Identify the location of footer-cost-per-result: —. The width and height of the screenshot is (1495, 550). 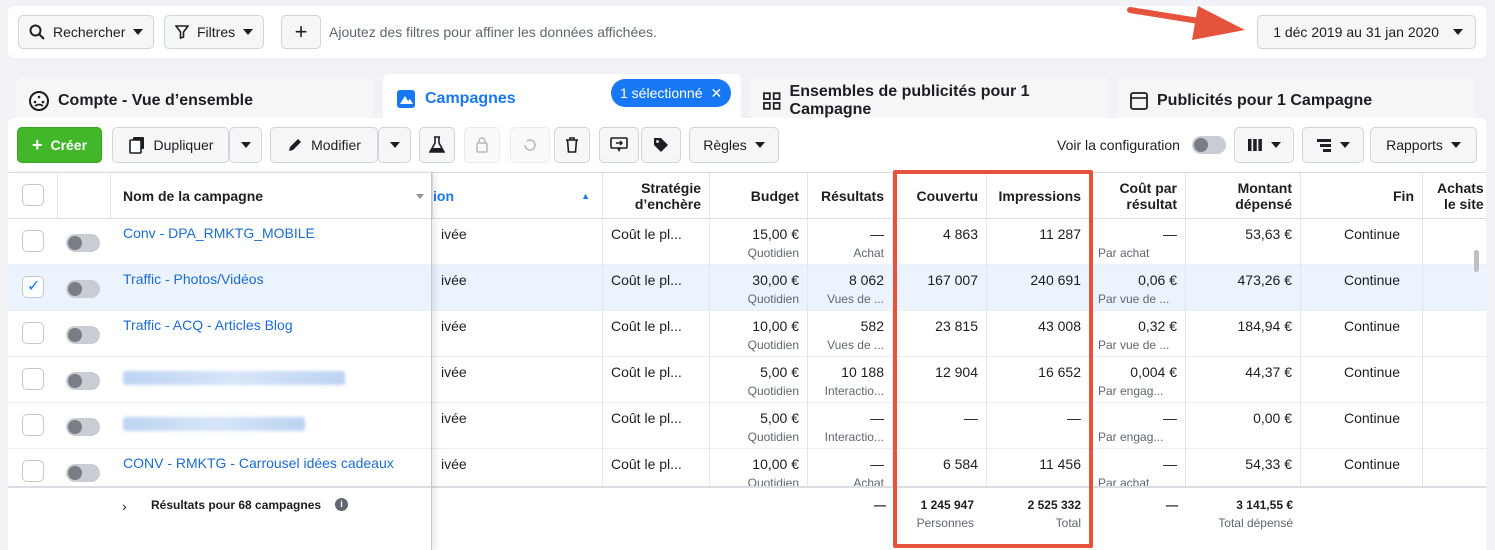
(1172, 505).